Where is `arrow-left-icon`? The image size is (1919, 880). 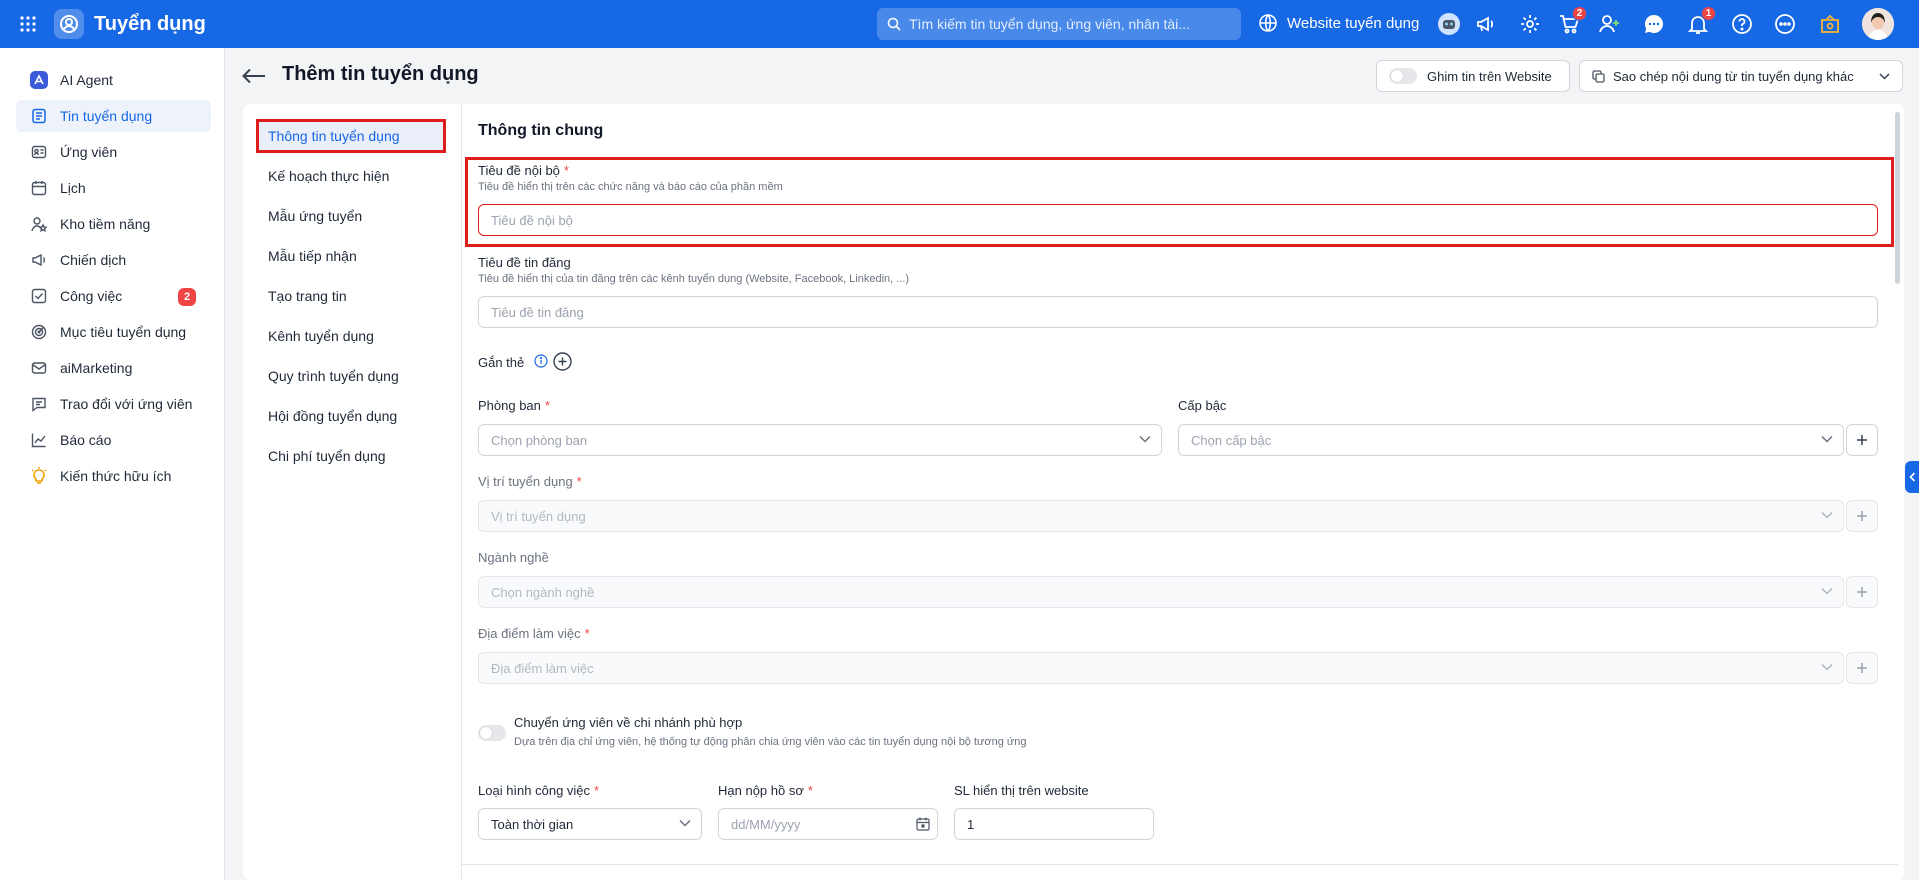
arrow-left-icon is located at coordinates (253, 76).